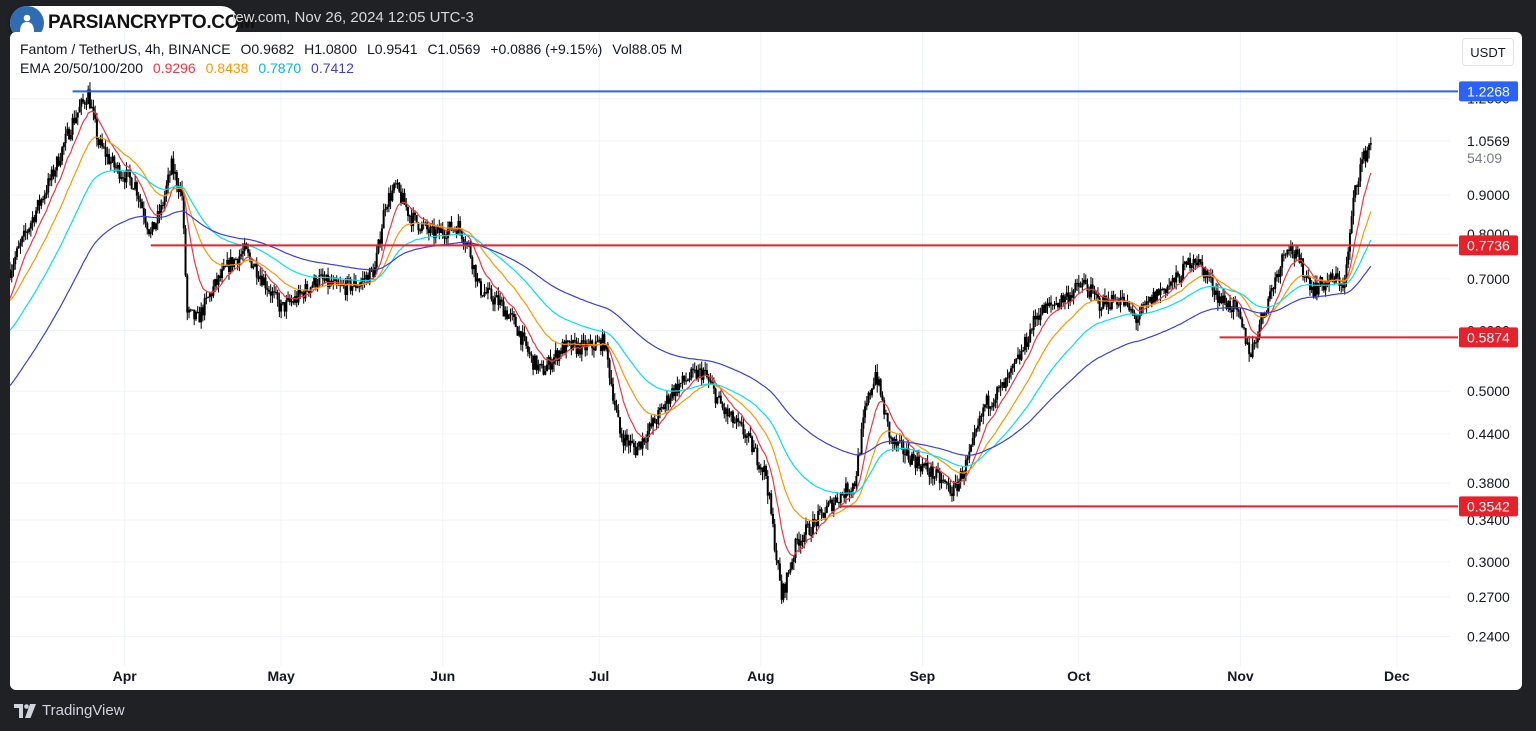  Describe the element at coordinates (81, 68) in the screenshot. I see `ema-label: EMA 20/50/100/200` at that location.